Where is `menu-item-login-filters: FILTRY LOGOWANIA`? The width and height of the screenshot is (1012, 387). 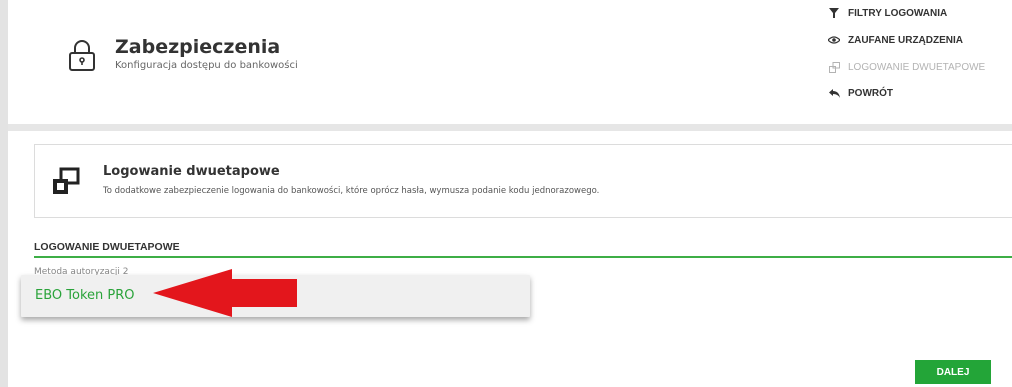
menu-item-login-filters: FILTRY LOGOWANIA is located at coordinates (887, 13).